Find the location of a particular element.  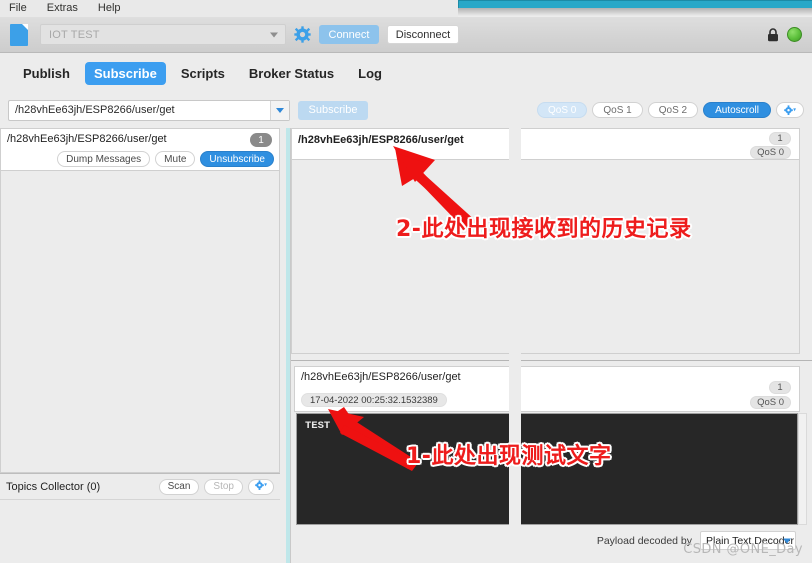

connect-button: Connect is located at coordinates (349, 34).